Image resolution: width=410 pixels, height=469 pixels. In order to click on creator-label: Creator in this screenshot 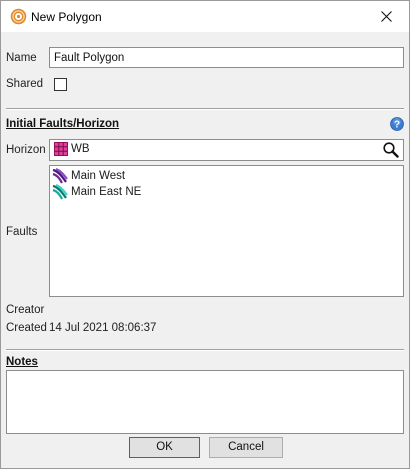, I will do `click(25, 310)`.